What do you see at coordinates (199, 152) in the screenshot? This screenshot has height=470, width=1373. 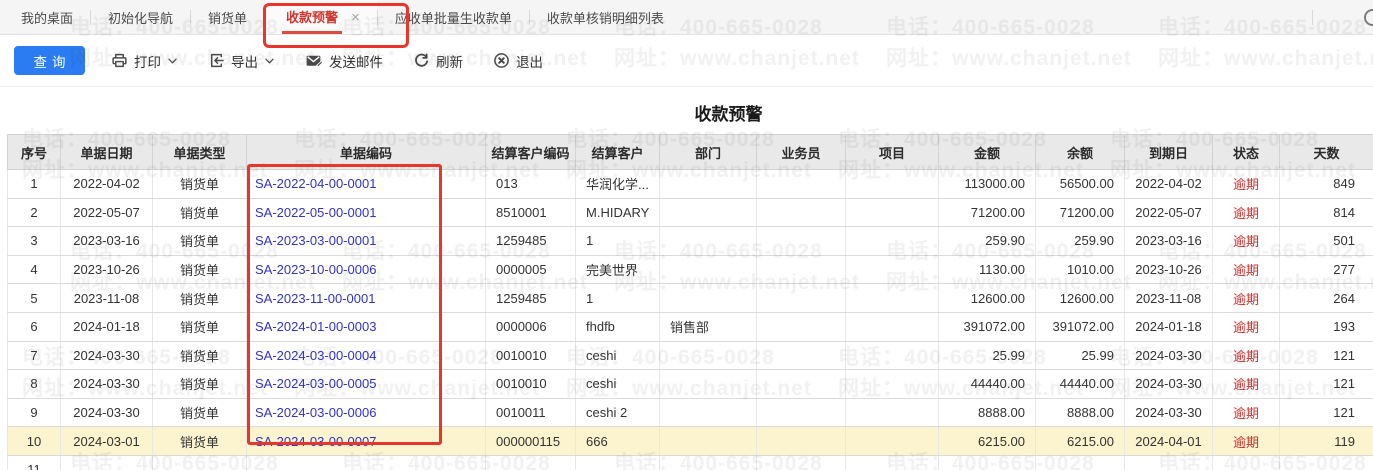 I see `column-header-doc_type: 单据类型` at bounding box center [199, 152].